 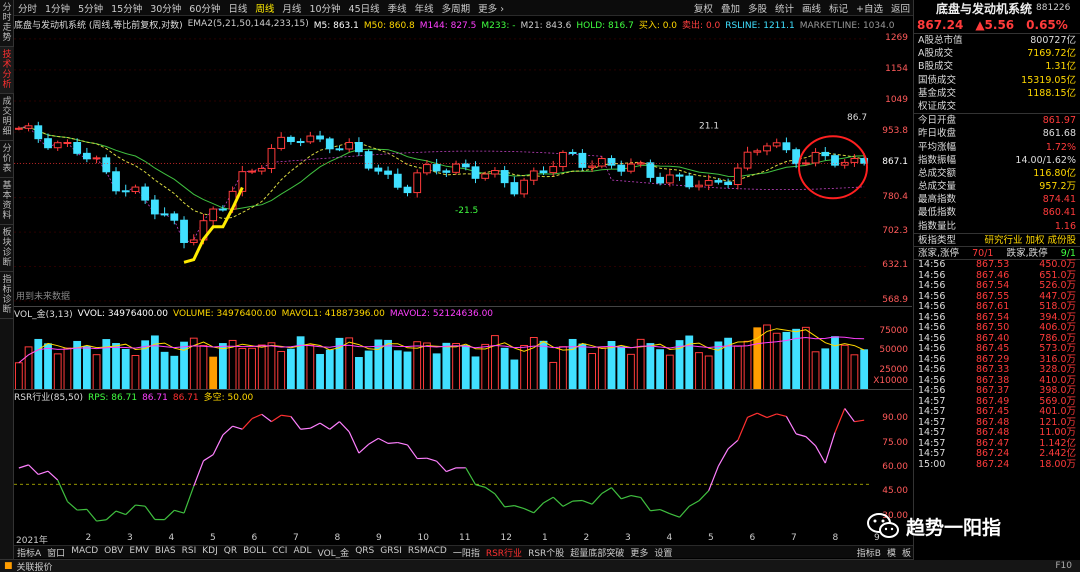 I want to click on tool-button-6: +自选, so click(x=869, y=8).